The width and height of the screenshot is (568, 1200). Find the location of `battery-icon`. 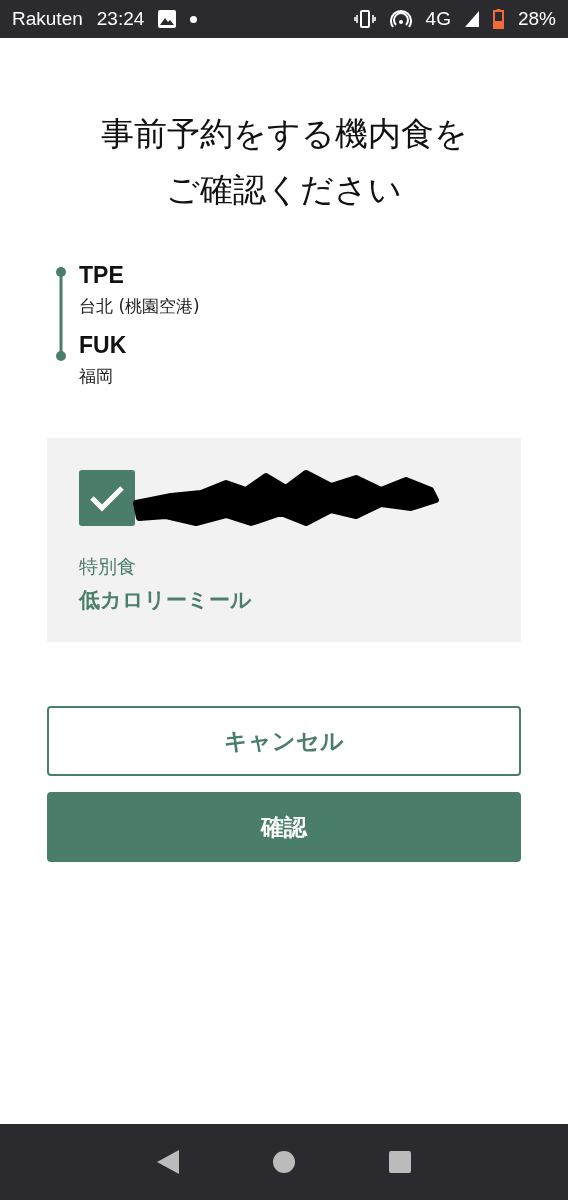

battery-icon is located at coordinates (498, 19).